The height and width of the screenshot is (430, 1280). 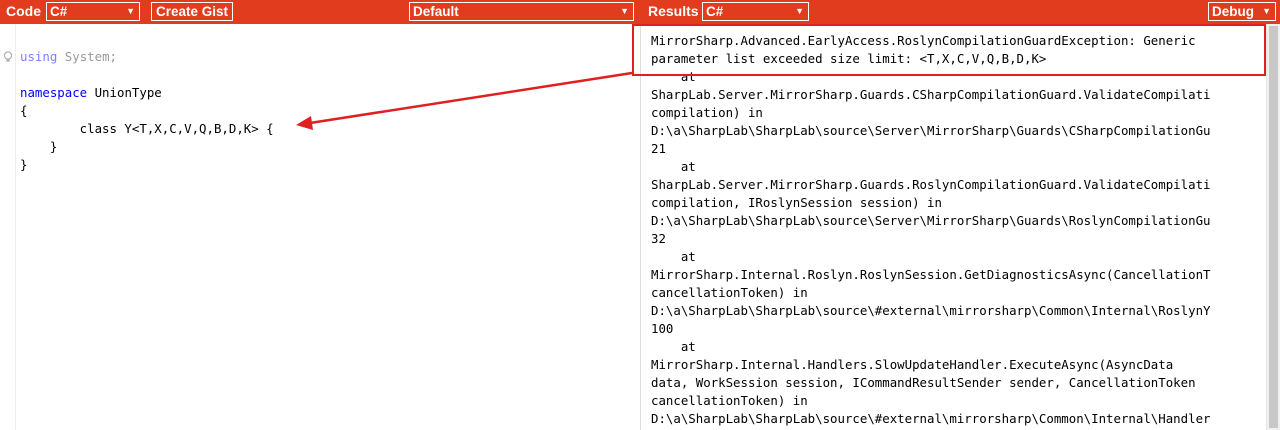 What do you see at coordinates (54, 92) in the screenshot?
I see `code-keyword: namespace` at bounding box center [54, 92].